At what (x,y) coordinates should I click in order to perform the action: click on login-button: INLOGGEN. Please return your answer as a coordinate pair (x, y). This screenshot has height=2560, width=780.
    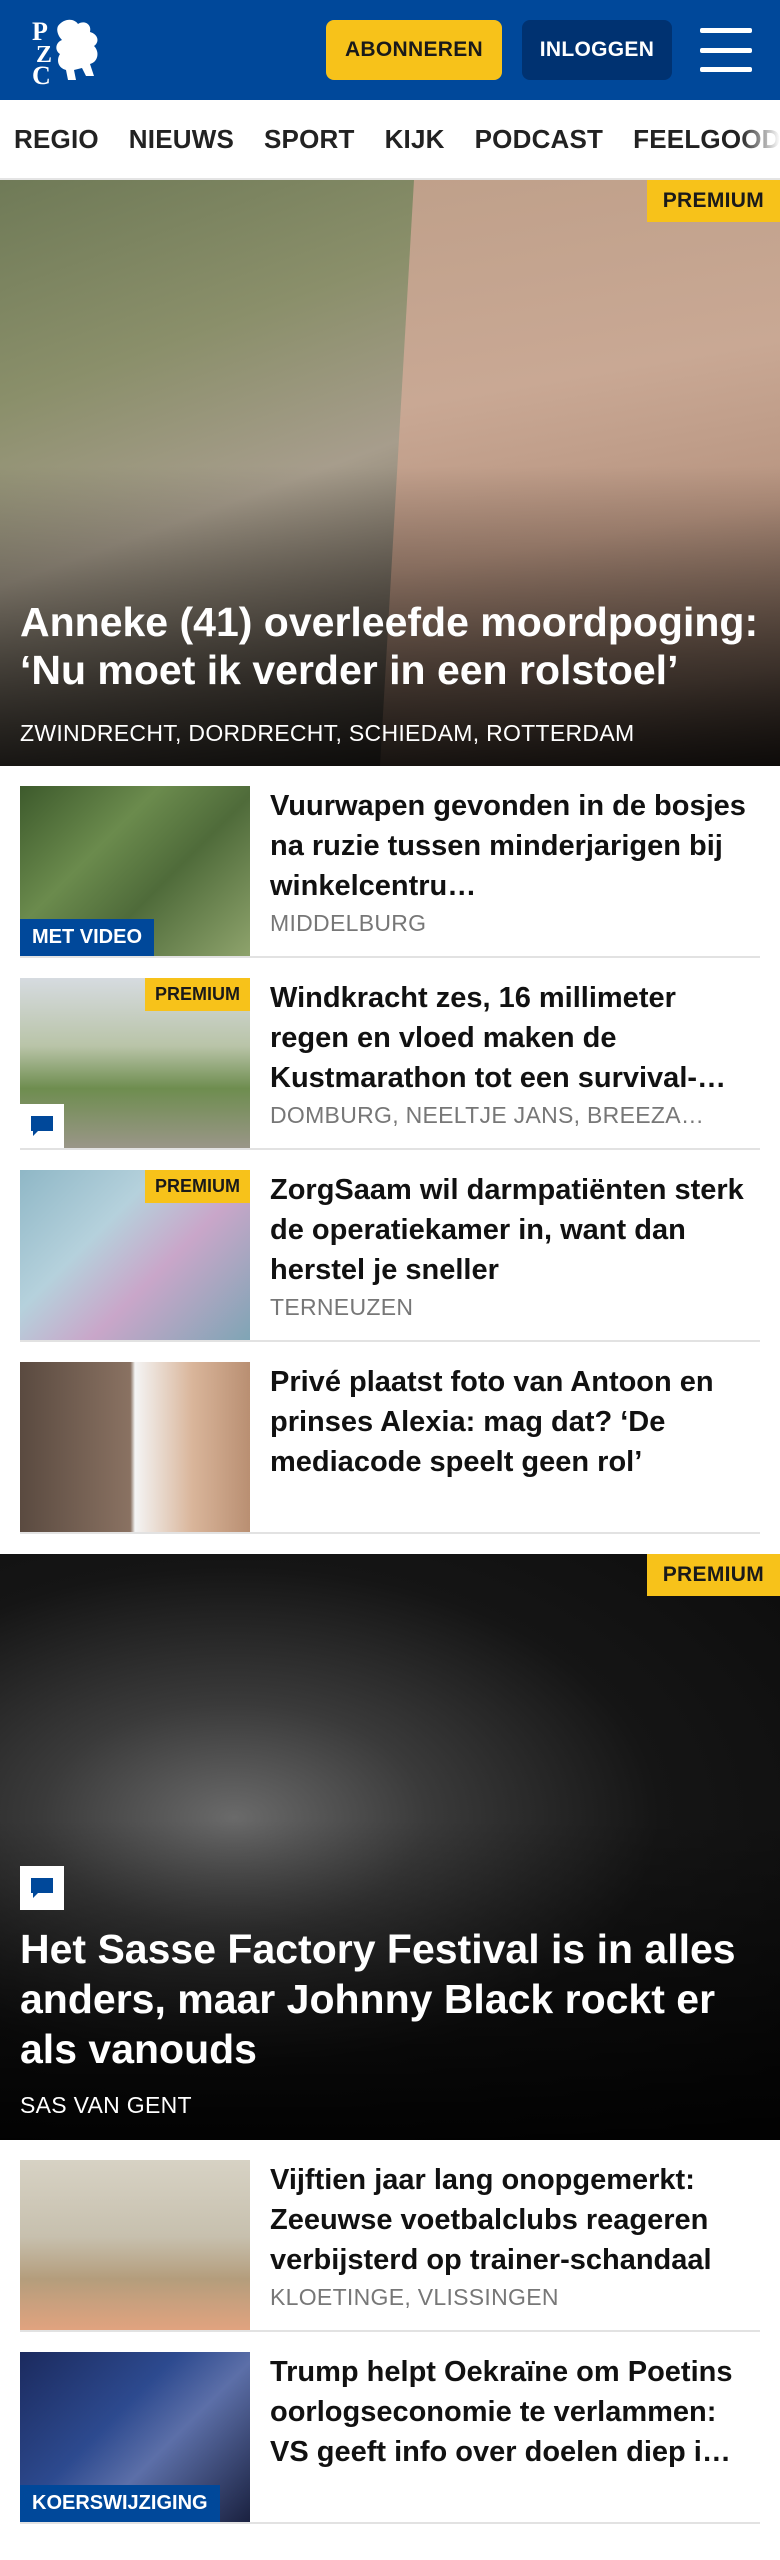
    Looking at the image, I should click on (597, 50).